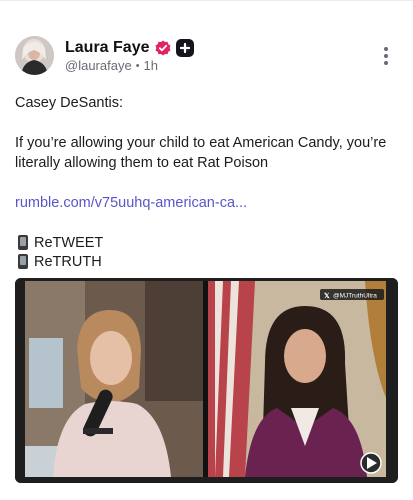  I want to click on author-row: Laura Faye, so click(130, 48).